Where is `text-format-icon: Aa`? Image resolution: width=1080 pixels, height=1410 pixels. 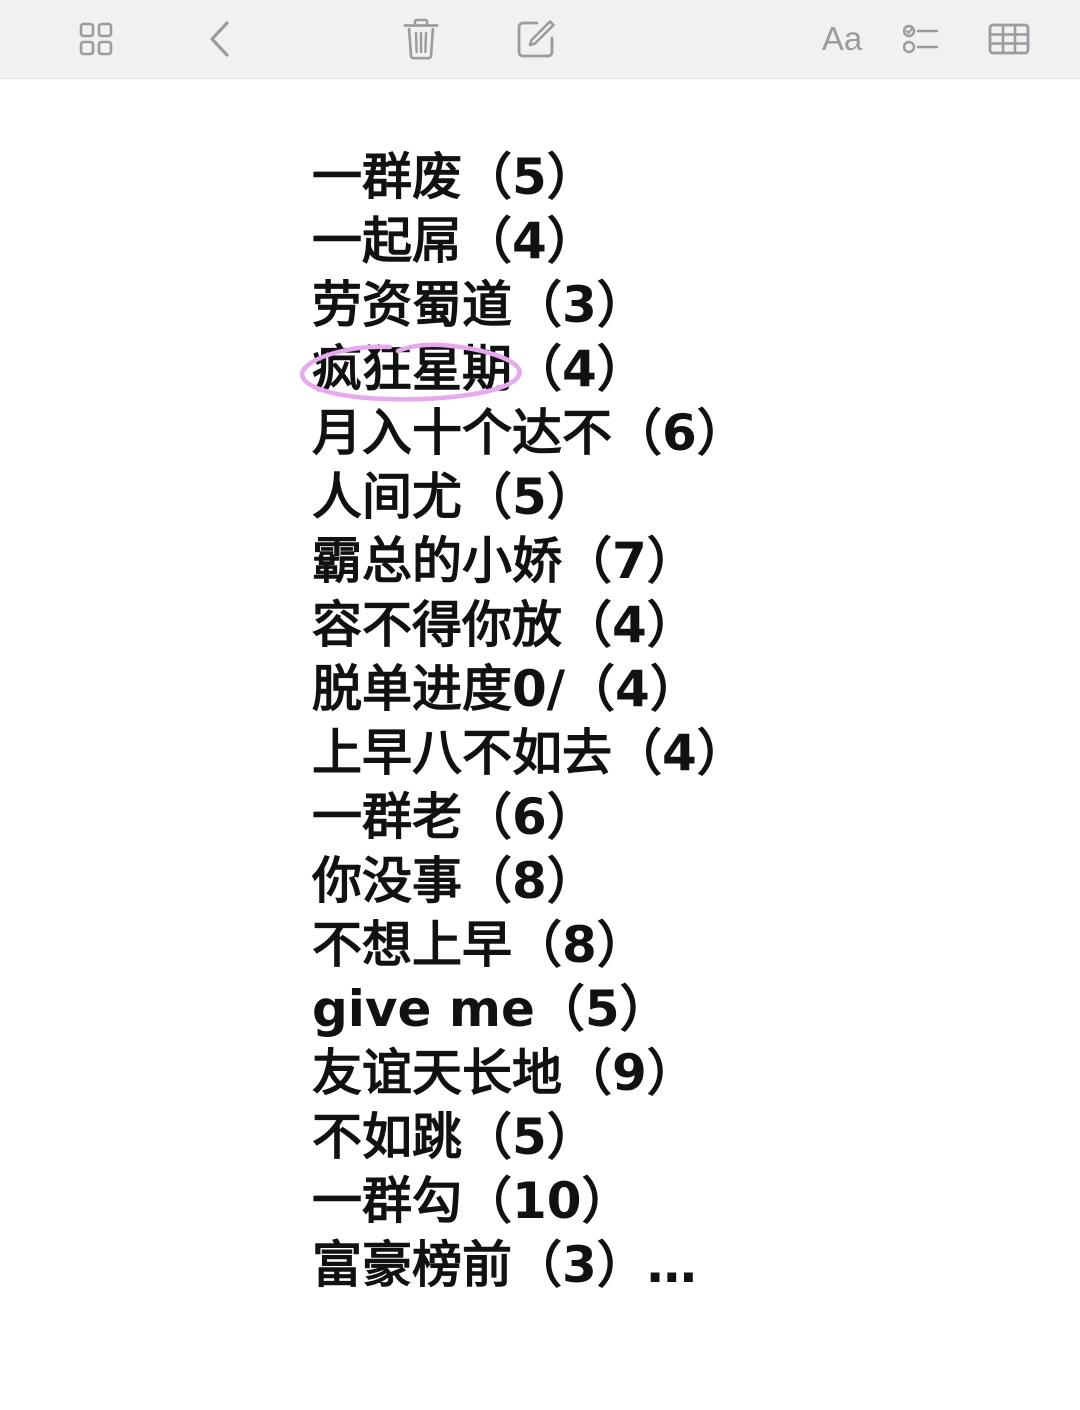 text-format-icon: Aa is located at coordinates (842, 38).